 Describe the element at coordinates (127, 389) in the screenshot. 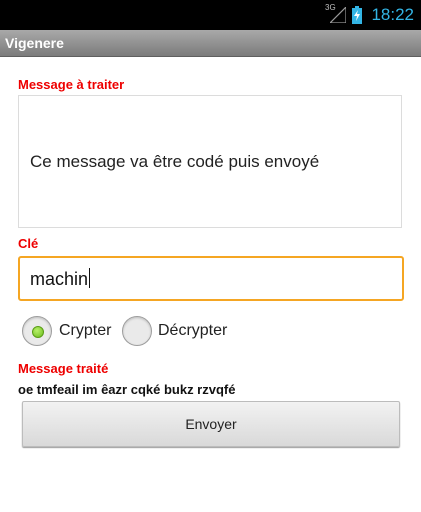

I see `result-text: oe tmfeail im êazr cqké bukz rzvqfé` at that location.